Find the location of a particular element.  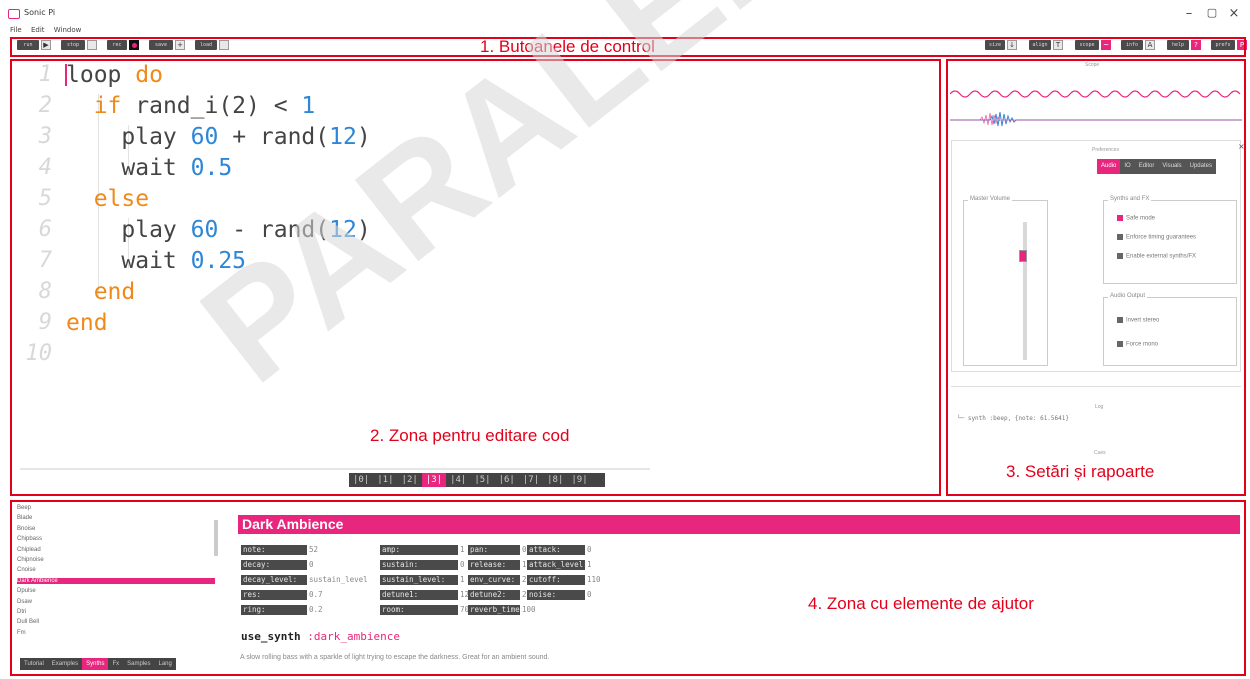

usage-function: use_synth is located at coordinates (271, 636).